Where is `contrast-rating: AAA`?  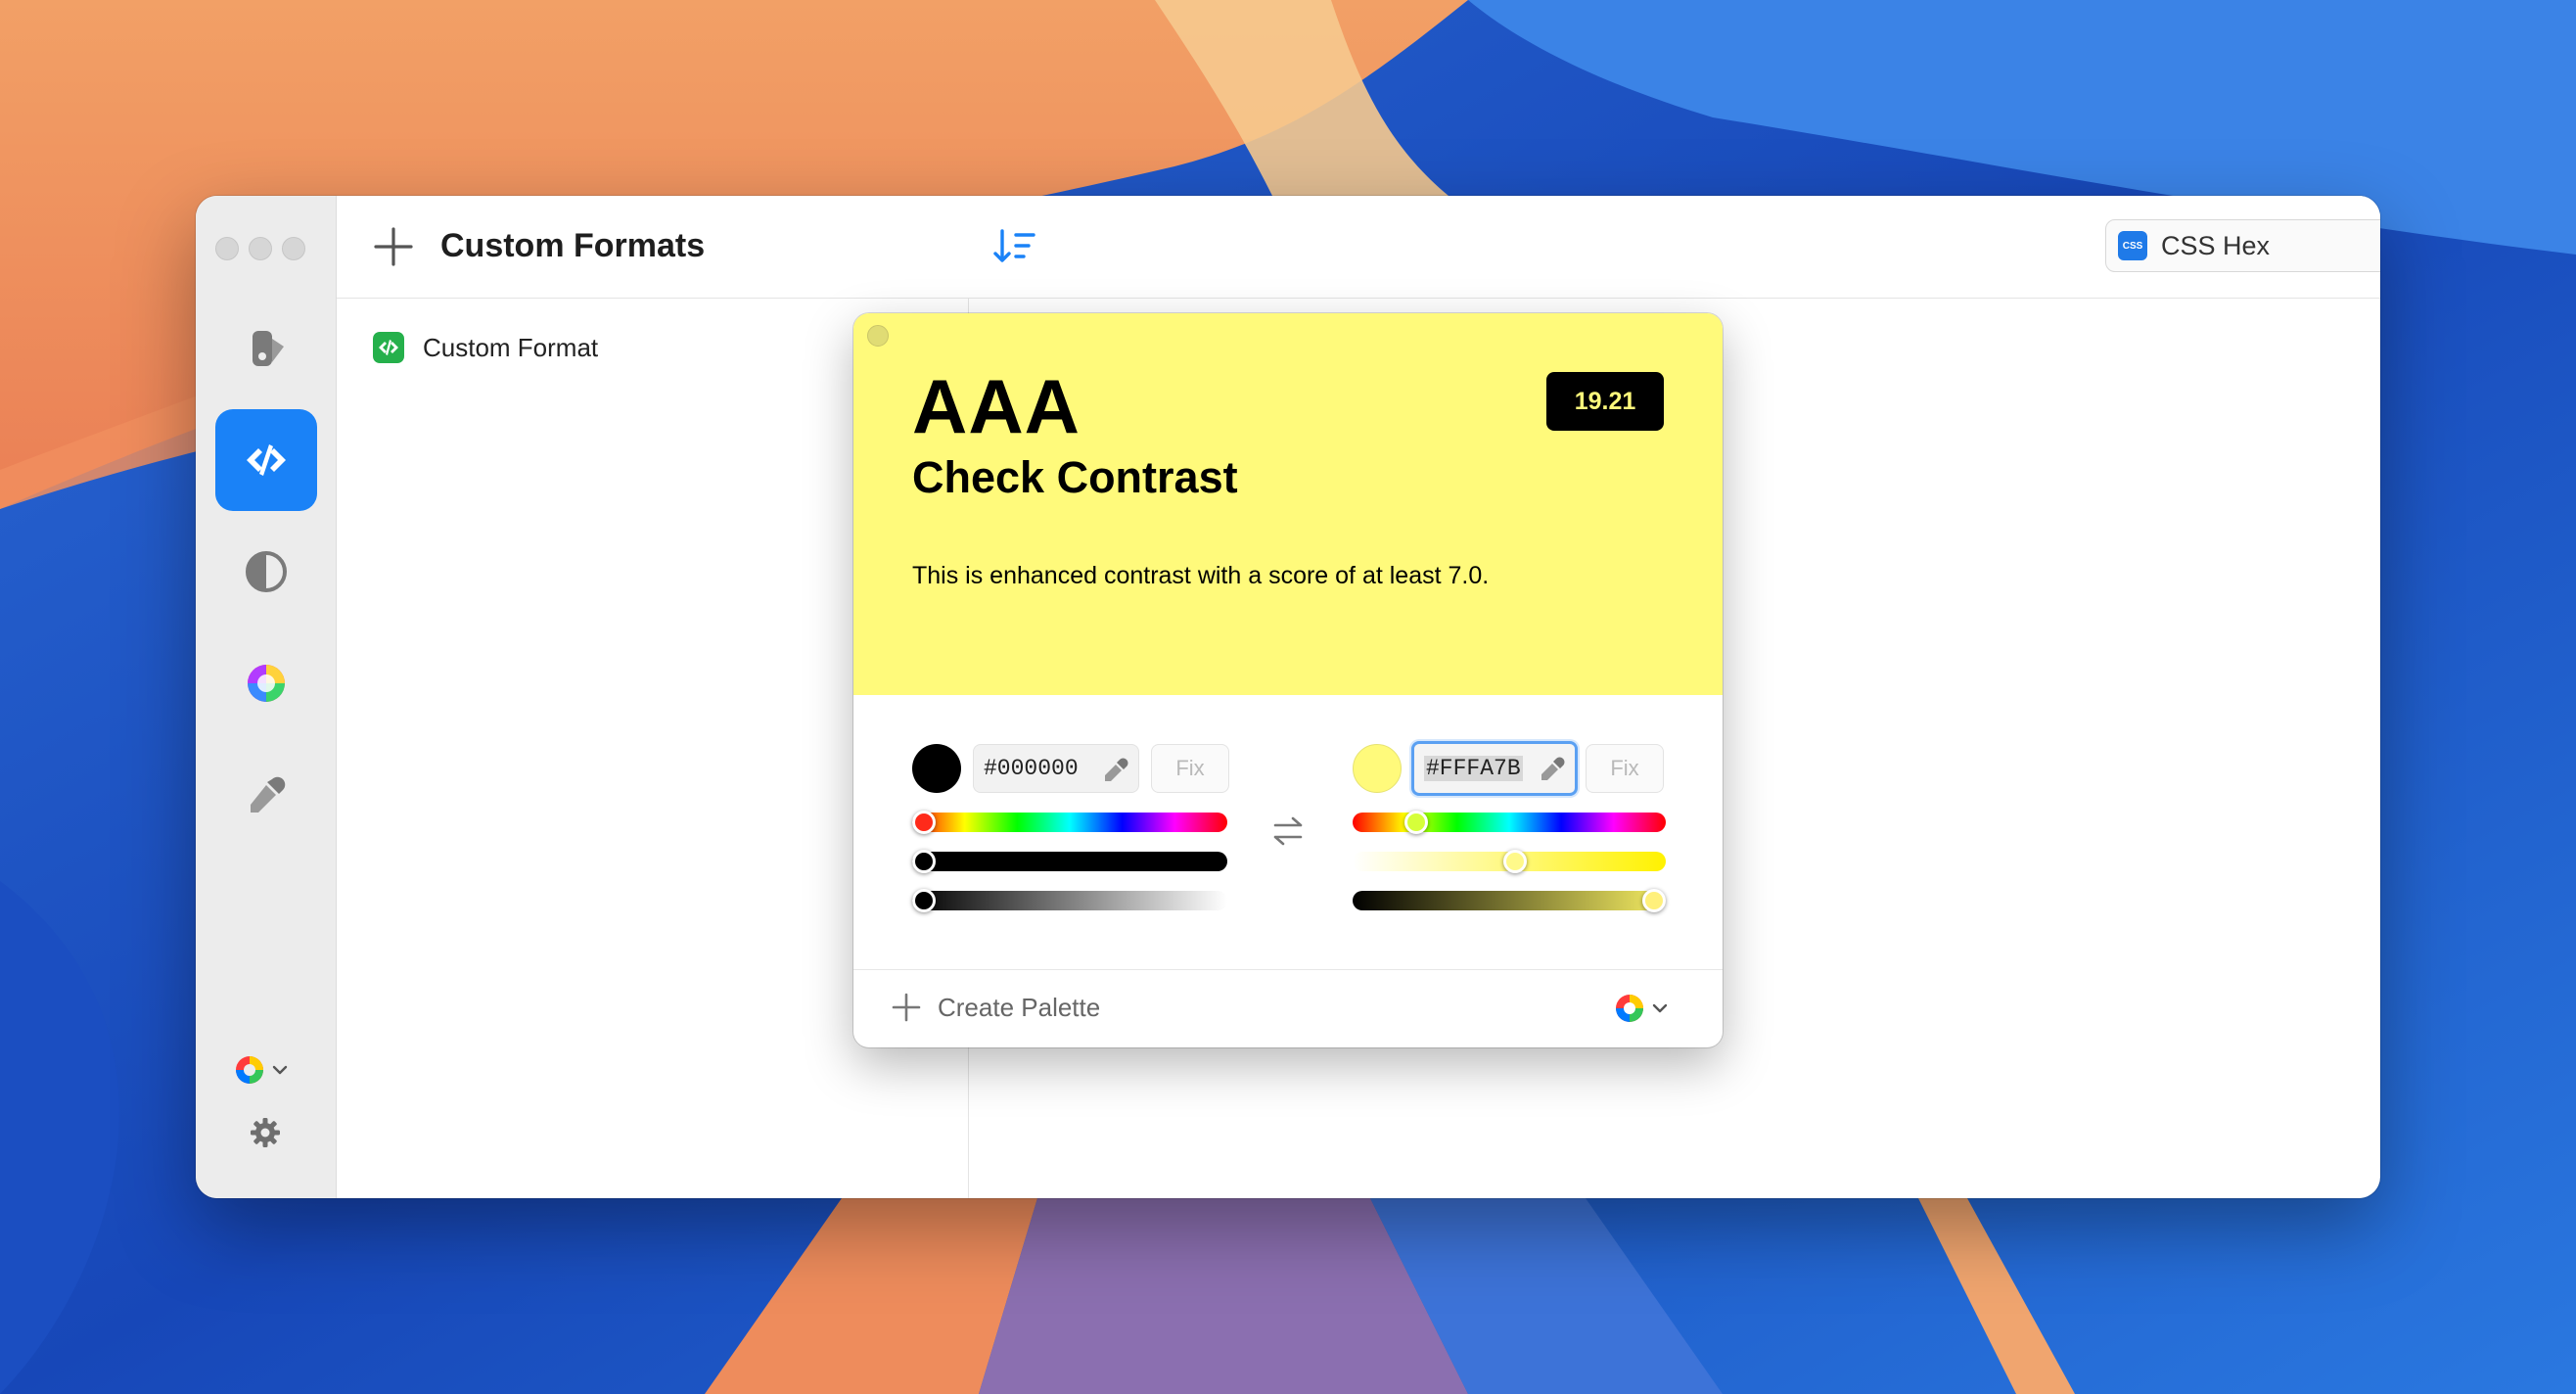 contrast-rating: AAA is located at coordinates (997, 406).